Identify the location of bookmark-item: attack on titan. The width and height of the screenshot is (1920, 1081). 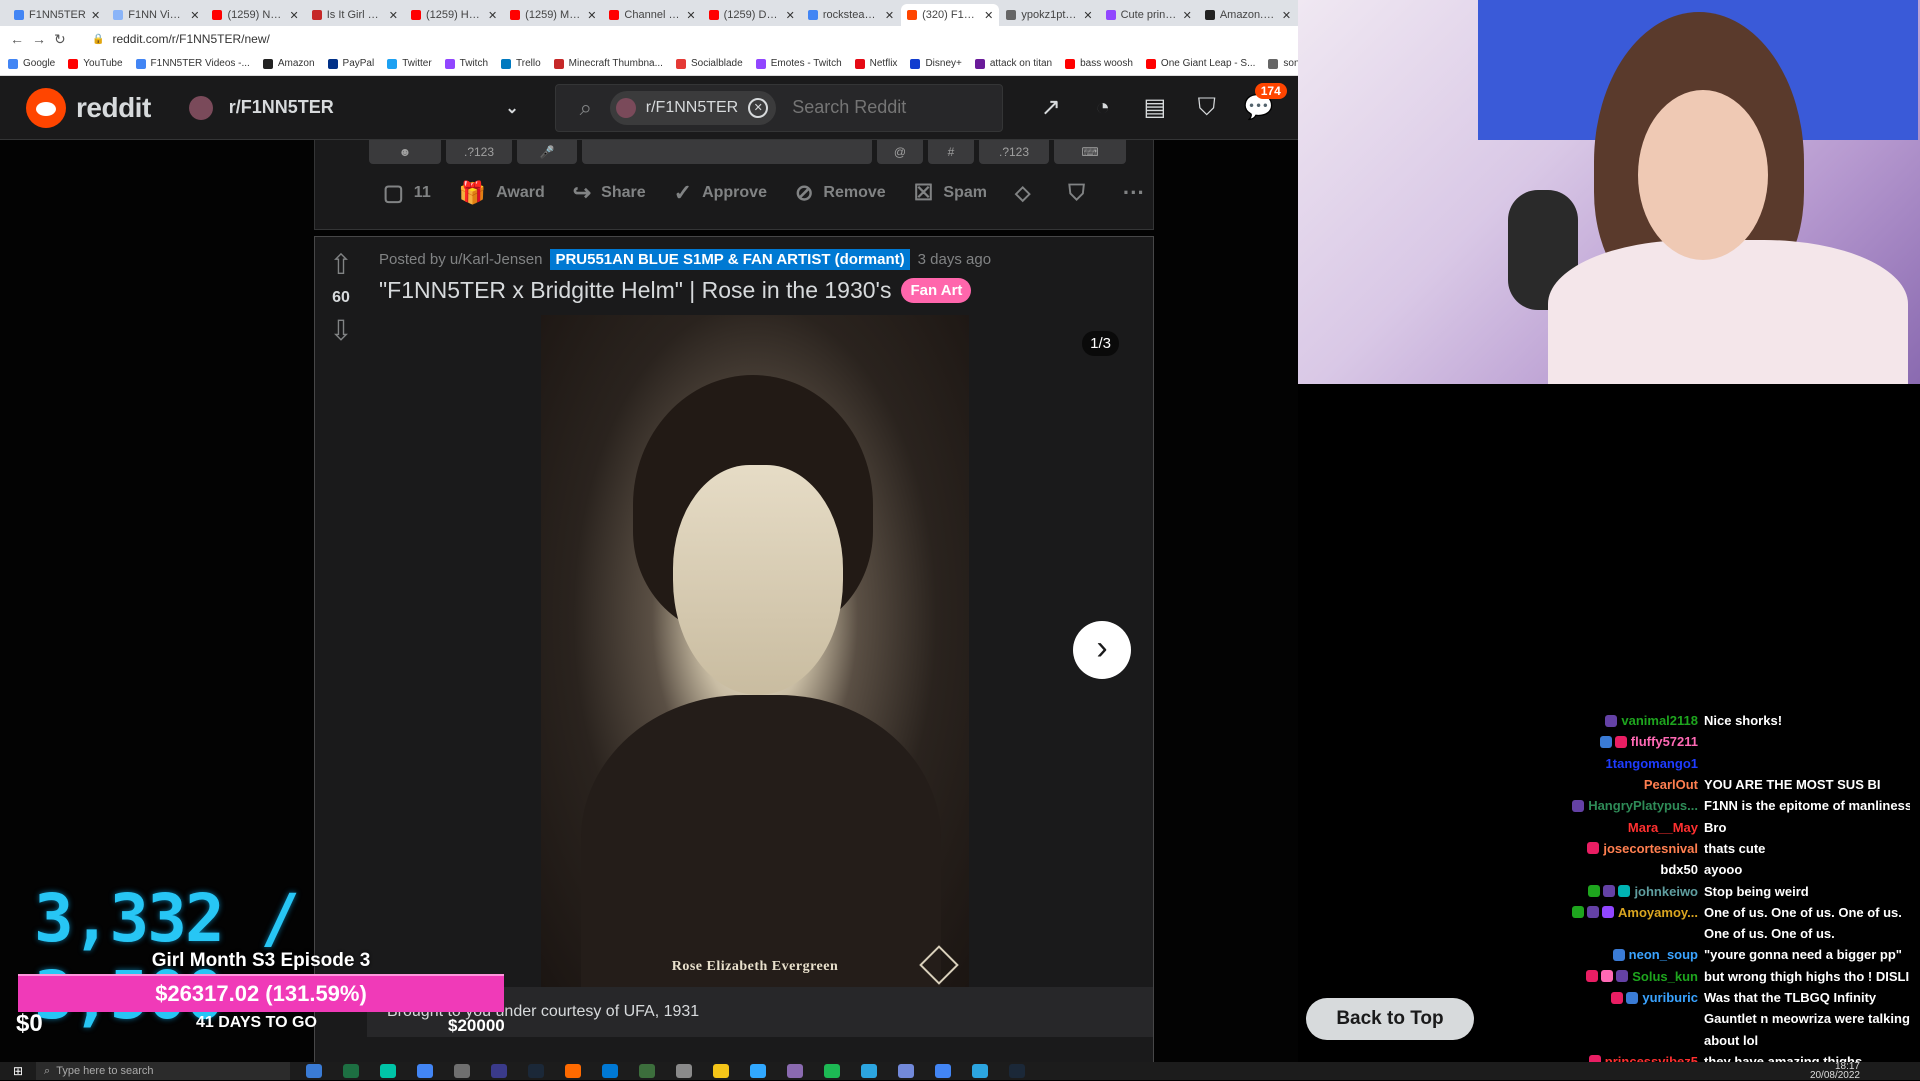
(1013, 63).